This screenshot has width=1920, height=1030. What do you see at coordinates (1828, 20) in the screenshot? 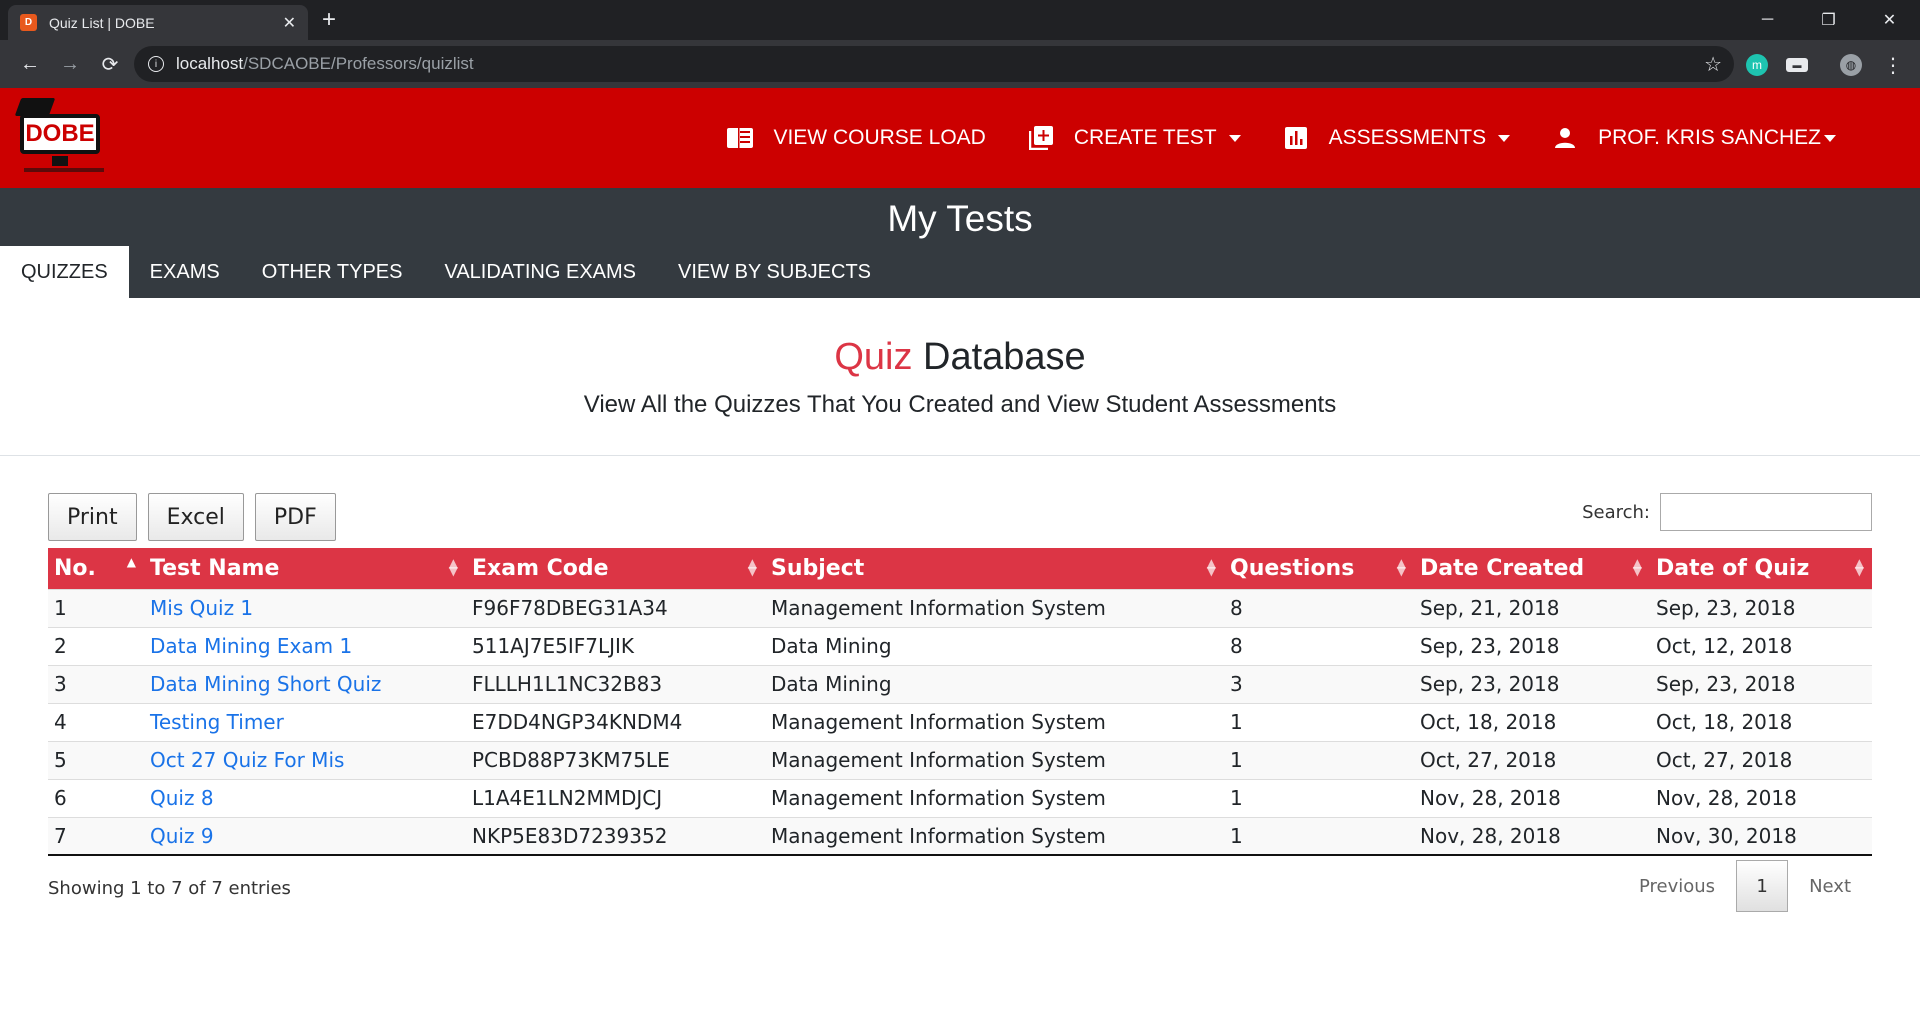
I see `restore-icon: ❐` at bounding box center [1828, 20].